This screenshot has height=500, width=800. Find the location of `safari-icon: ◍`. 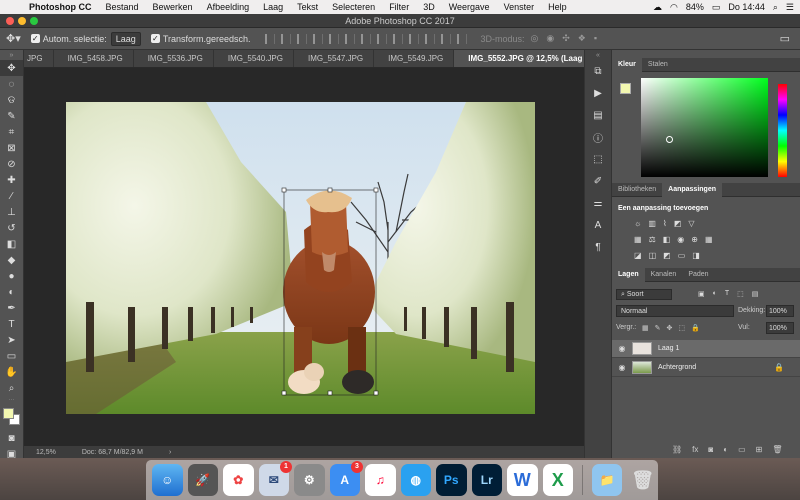

safari-icon: ◍ is located at coordinates (415, 480).